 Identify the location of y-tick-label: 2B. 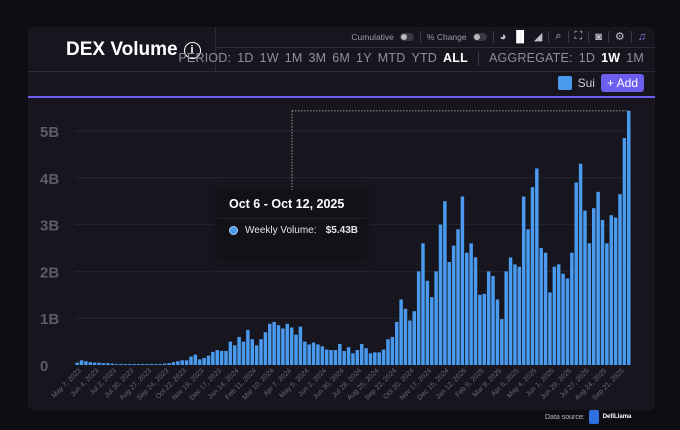
(49, 272).